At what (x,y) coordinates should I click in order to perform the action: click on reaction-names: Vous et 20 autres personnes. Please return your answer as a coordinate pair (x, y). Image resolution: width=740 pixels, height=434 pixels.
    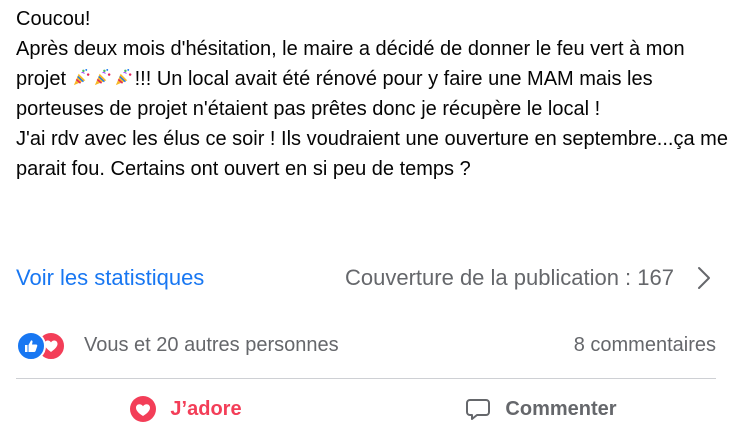
    Looking at the image, I should click on (211, 345).